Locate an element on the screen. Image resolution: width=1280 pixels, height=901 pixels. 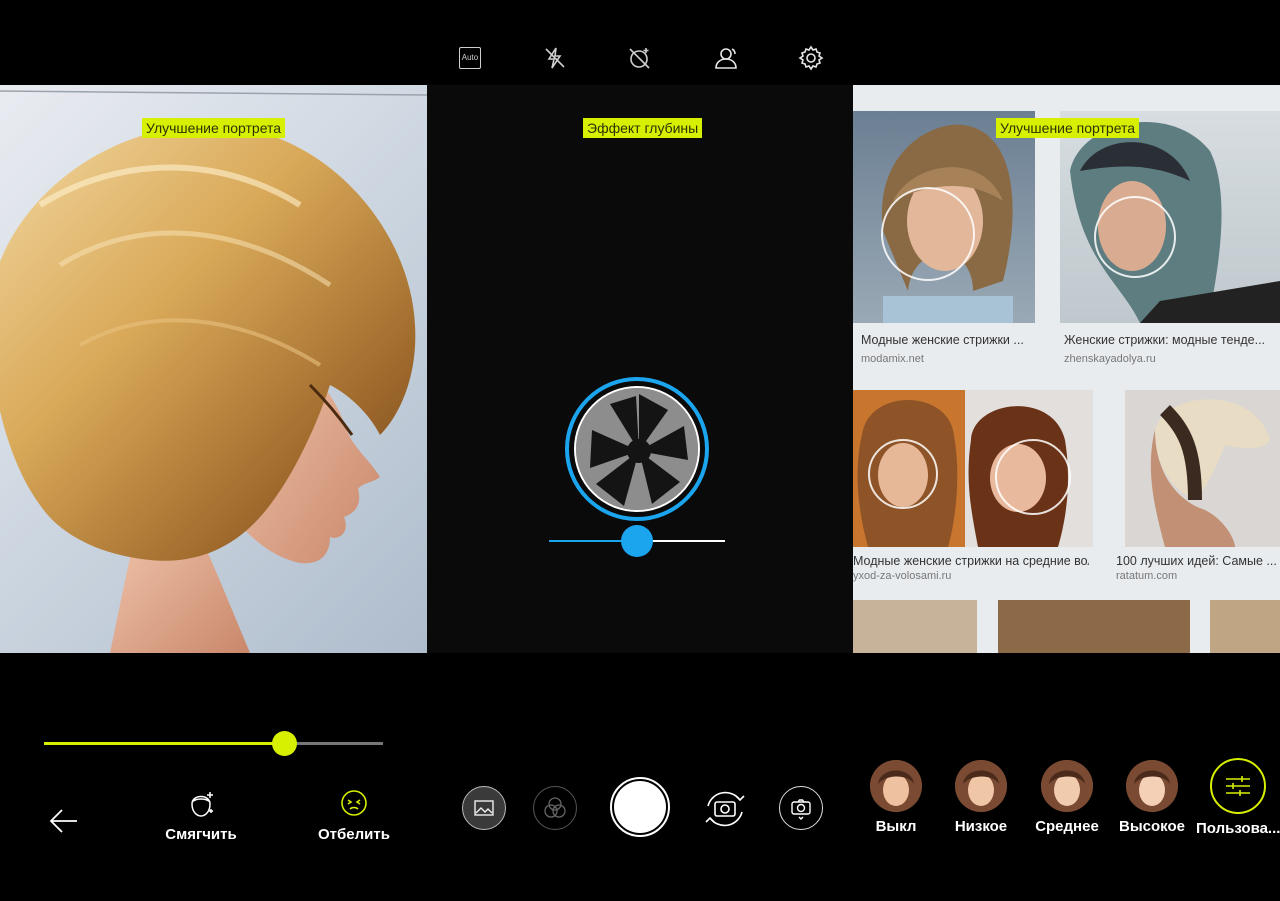
result-source: modamix.net is located at coordinates (892, 359).